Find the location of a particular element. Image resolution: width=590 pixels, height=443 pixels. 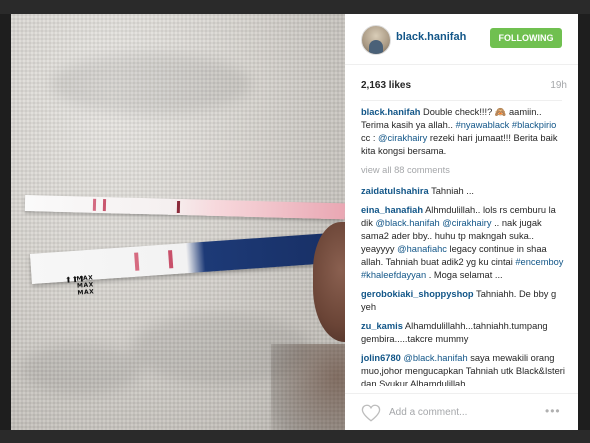

hashtag-link: #nyawablack is located at coordinates (483, 125).